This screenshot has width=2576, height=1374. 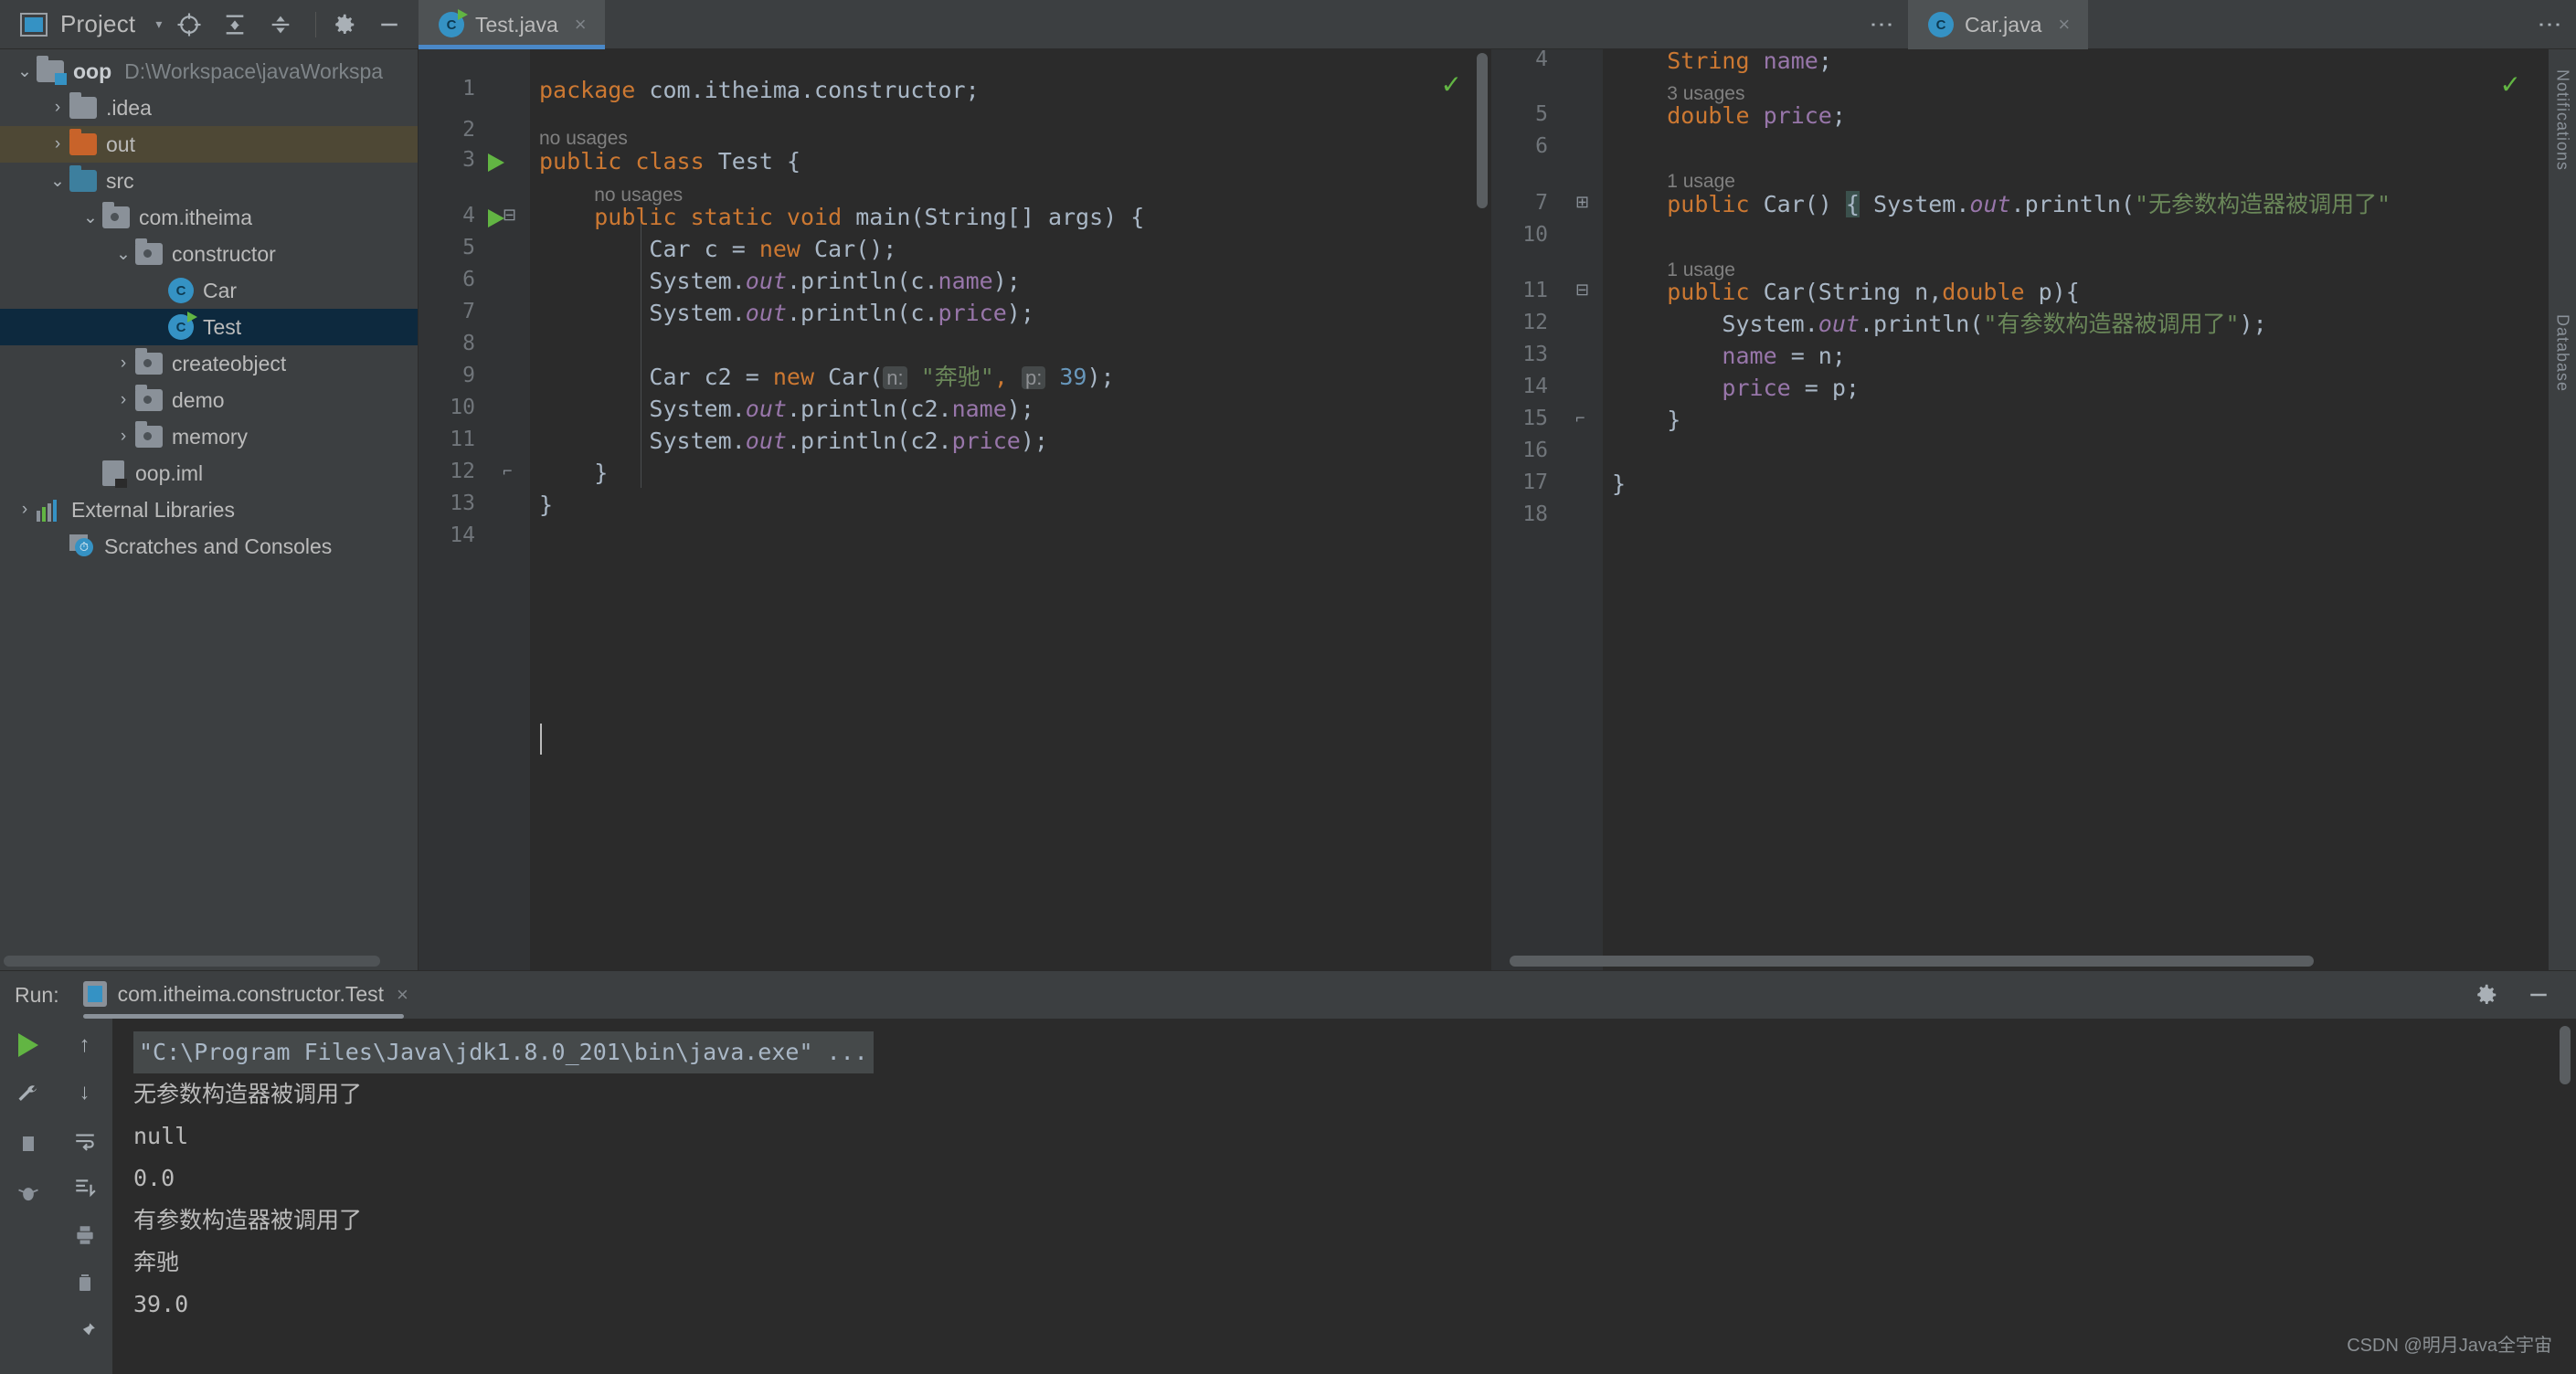 What do you see at coordinates (280, 24) in the screenshot?
I see `collapse-all-icon` at bounding box center [280, 24].